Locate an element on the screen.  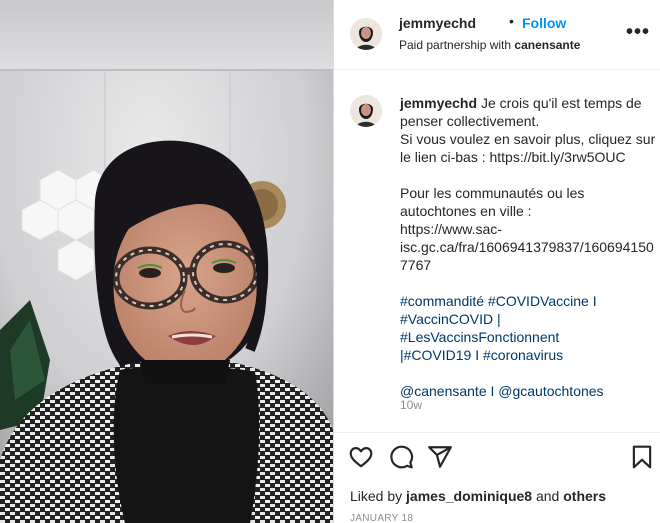
author-avatar is located at coordinates (366, 34).